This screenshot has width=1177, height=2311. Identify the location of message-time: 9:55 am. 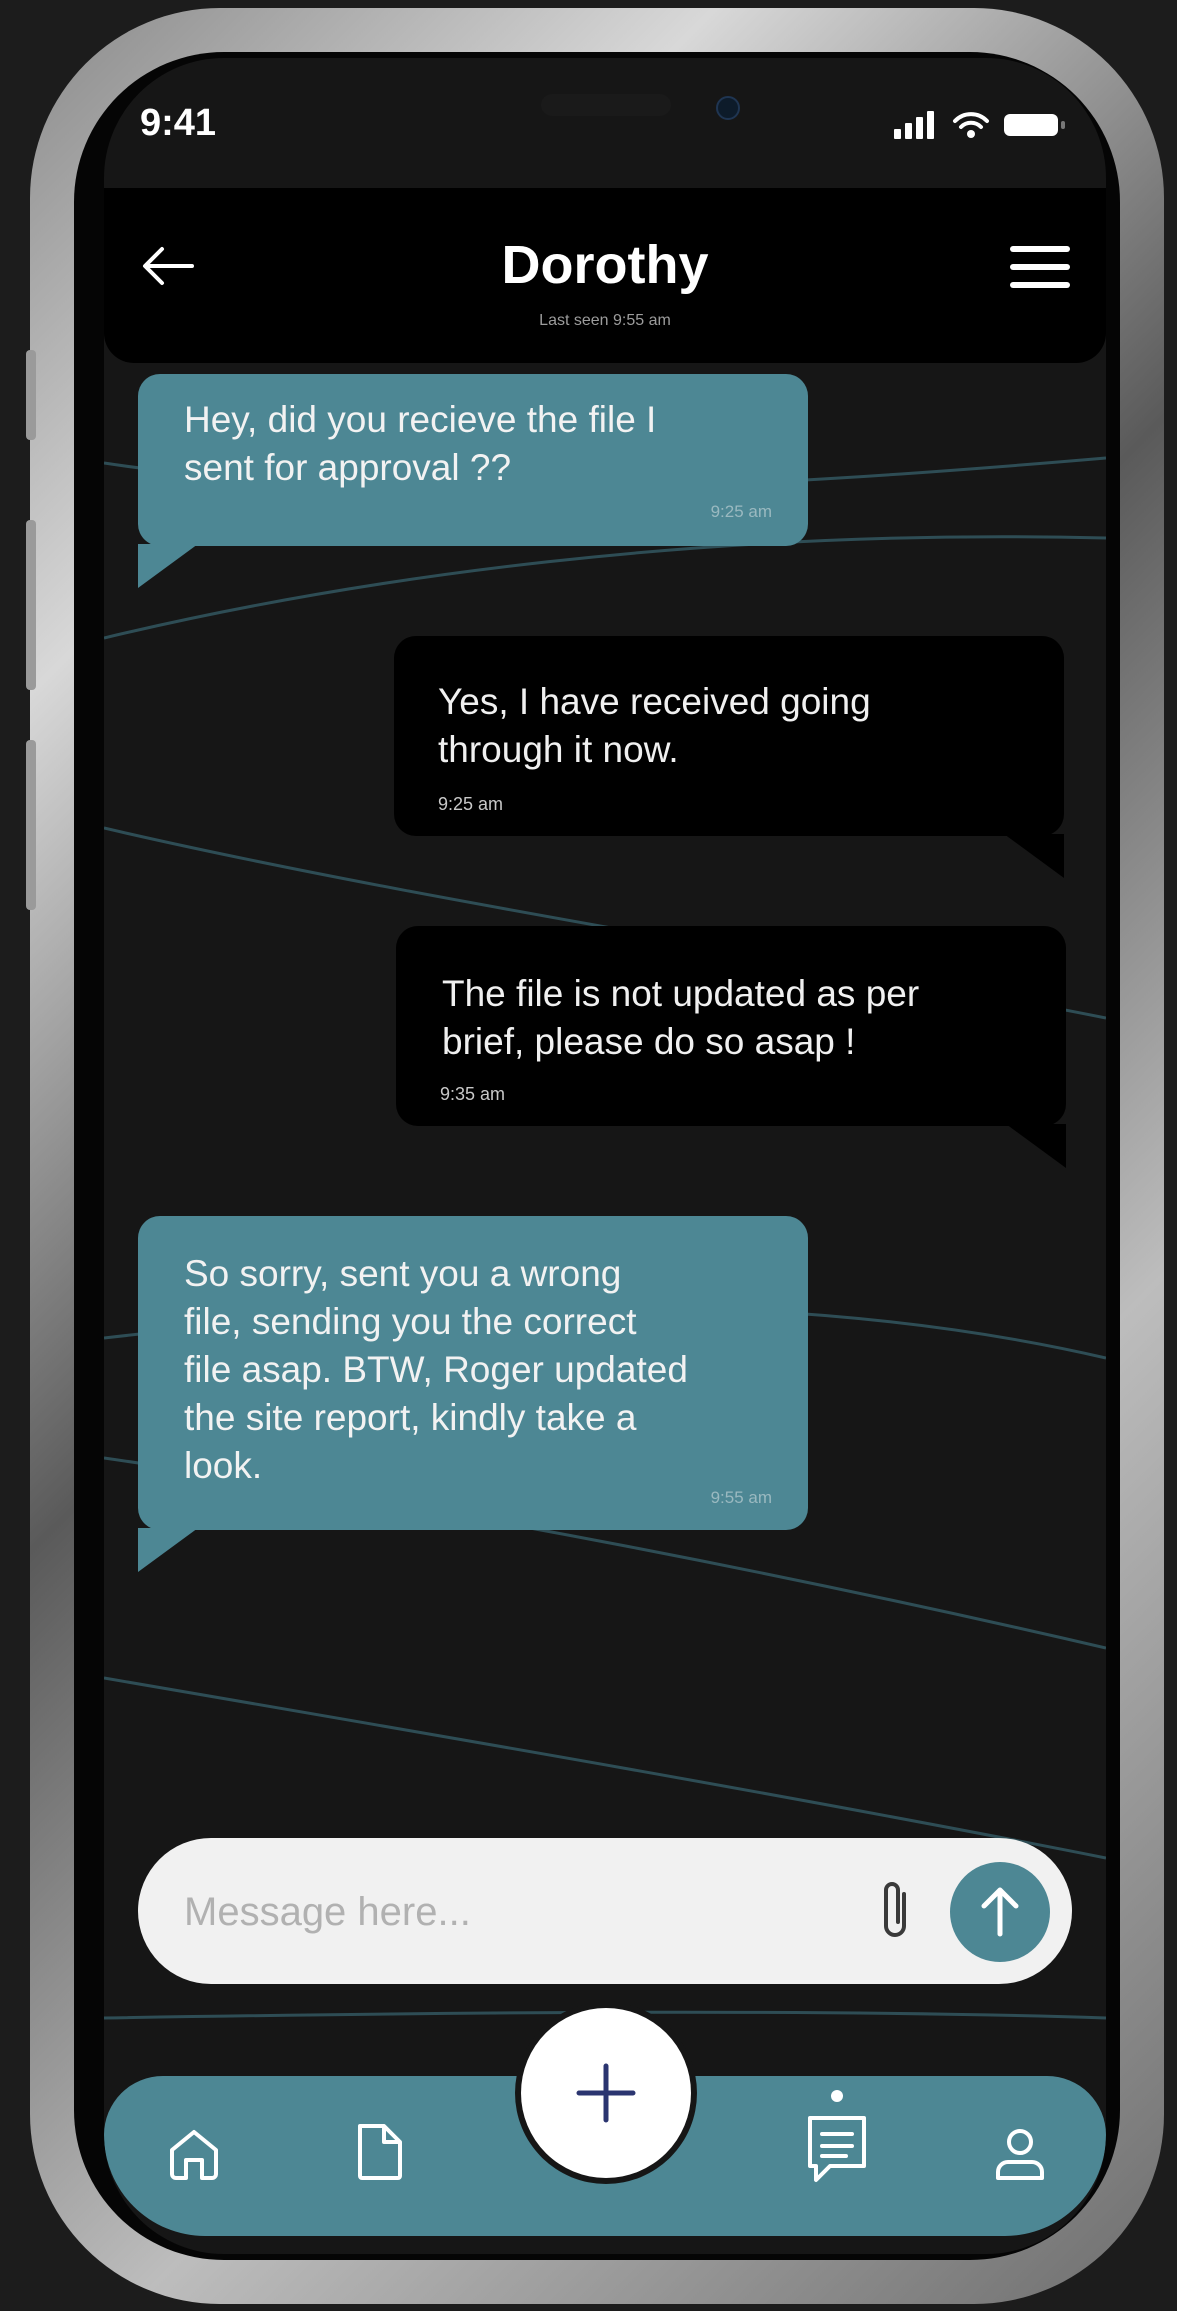
(741, 1497).